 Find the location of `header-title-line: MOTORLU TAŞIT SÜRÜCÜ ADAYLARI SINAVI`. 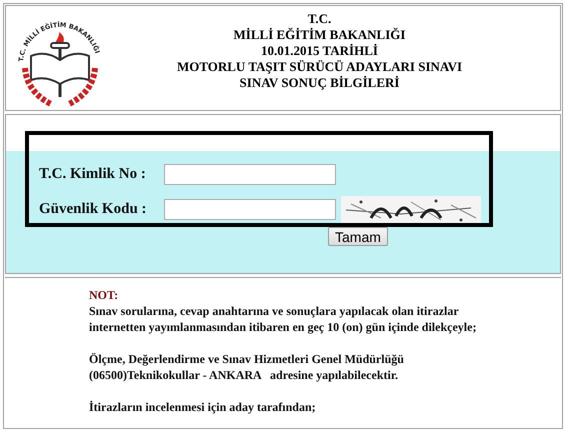

header-title-line: MOTORLU TAŞIT SÜRÜCÜ ADAYLARI SINAVI is located at coordinates (319, 67).